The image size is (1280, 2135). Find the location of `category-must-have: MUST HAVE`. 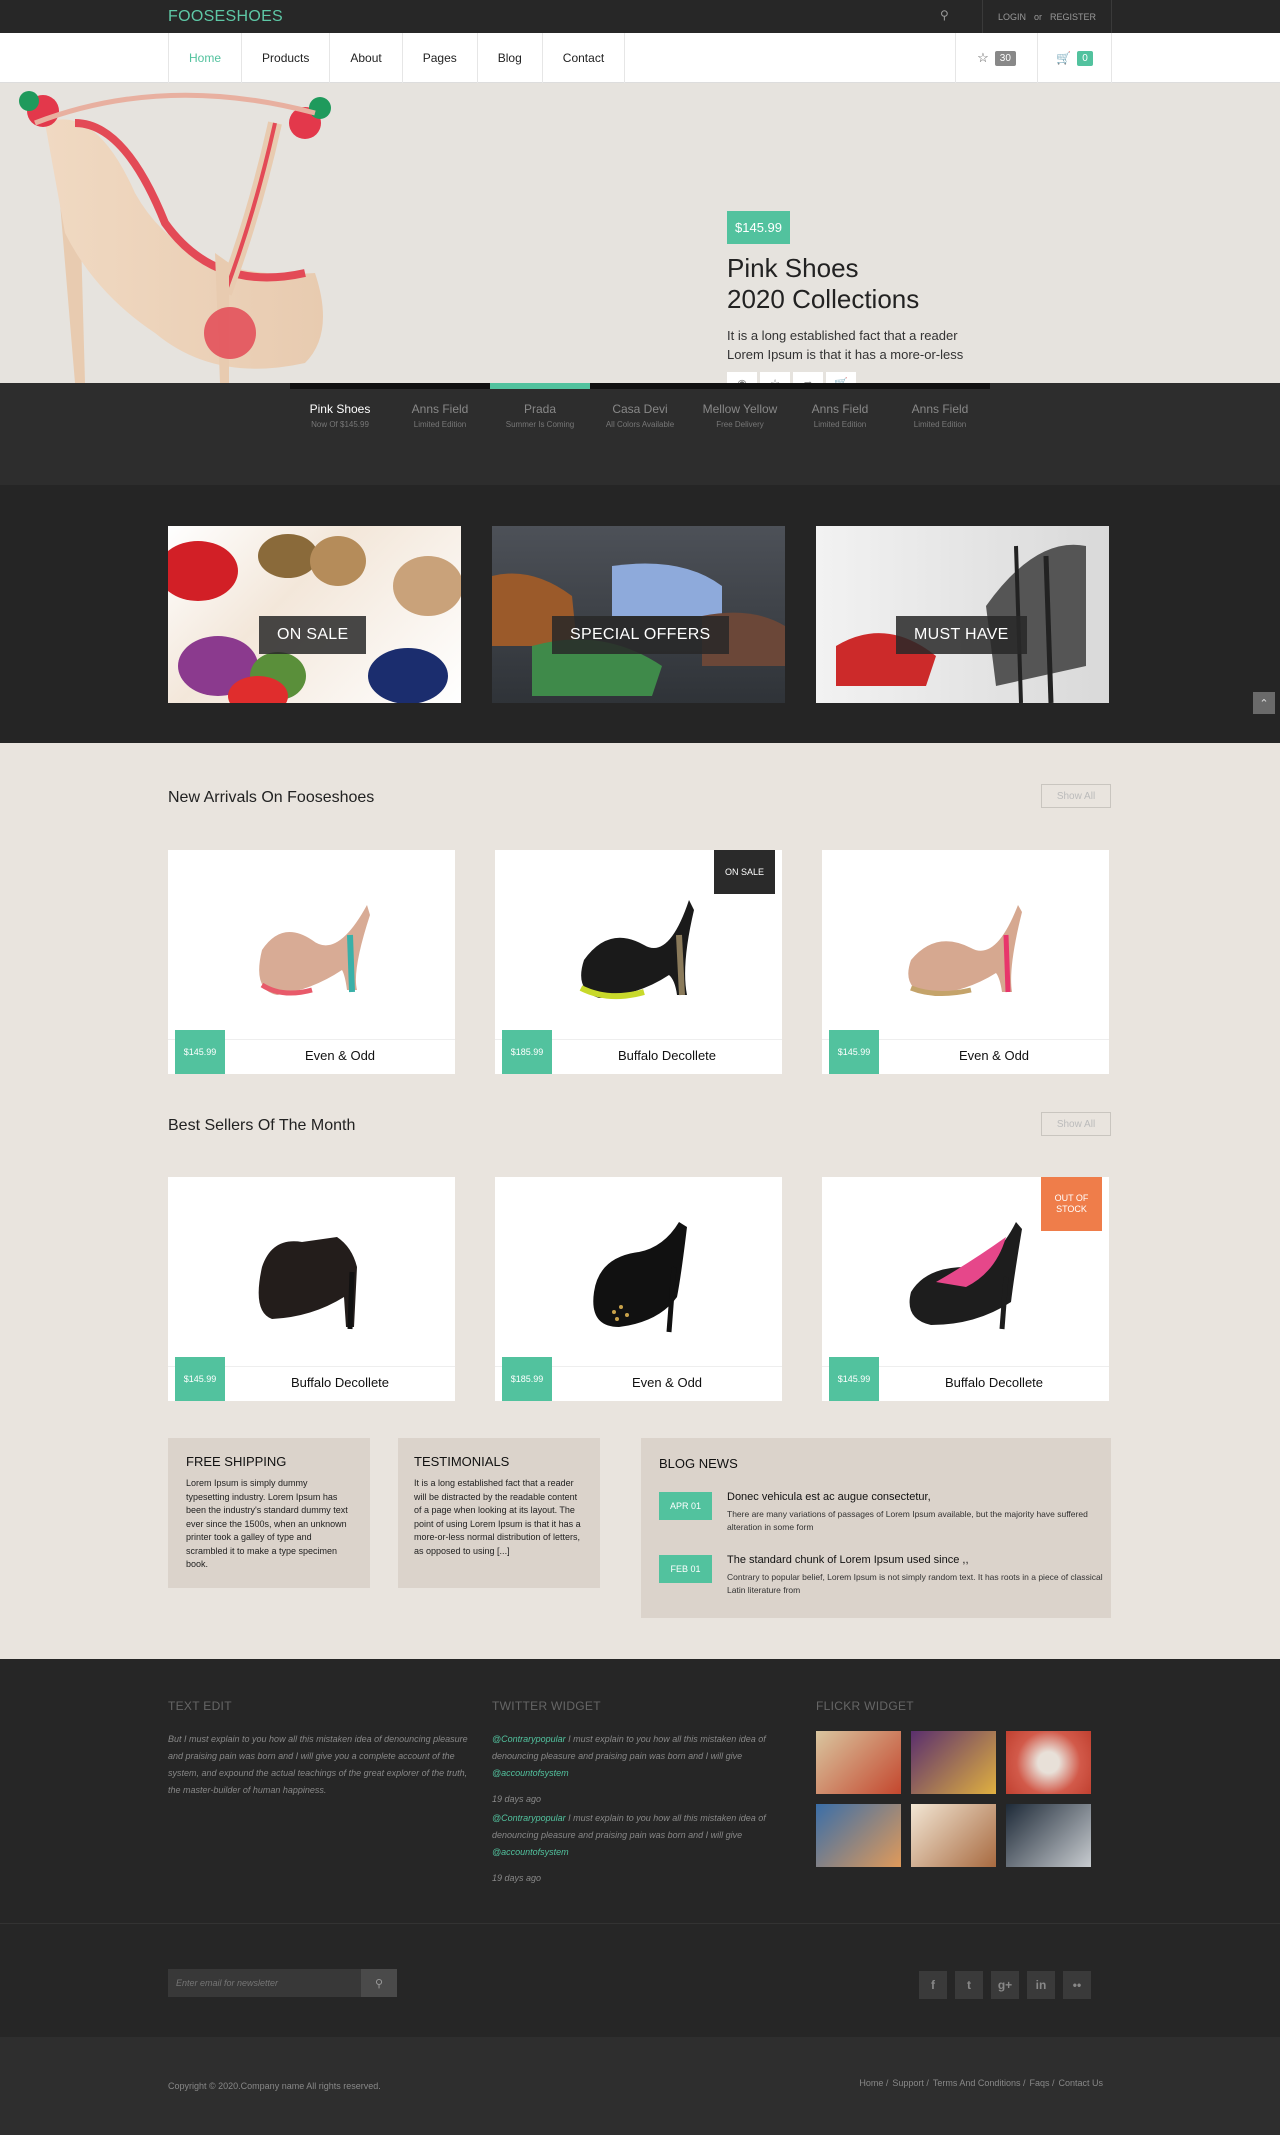

category-must-have: MUST HAVE is located at coordinates (962, 614).